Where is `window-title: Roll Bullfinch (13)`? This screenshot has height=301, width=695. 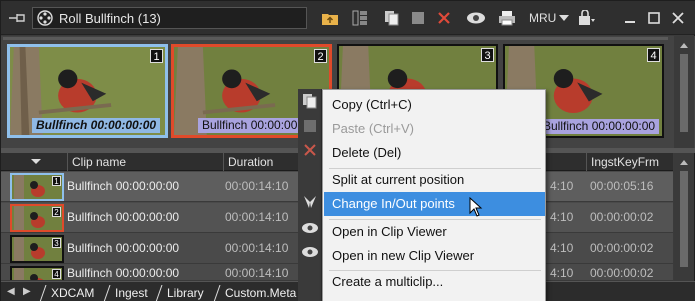
window-title: Roll Bullfinch (13) is located at coordinates (110, 18).